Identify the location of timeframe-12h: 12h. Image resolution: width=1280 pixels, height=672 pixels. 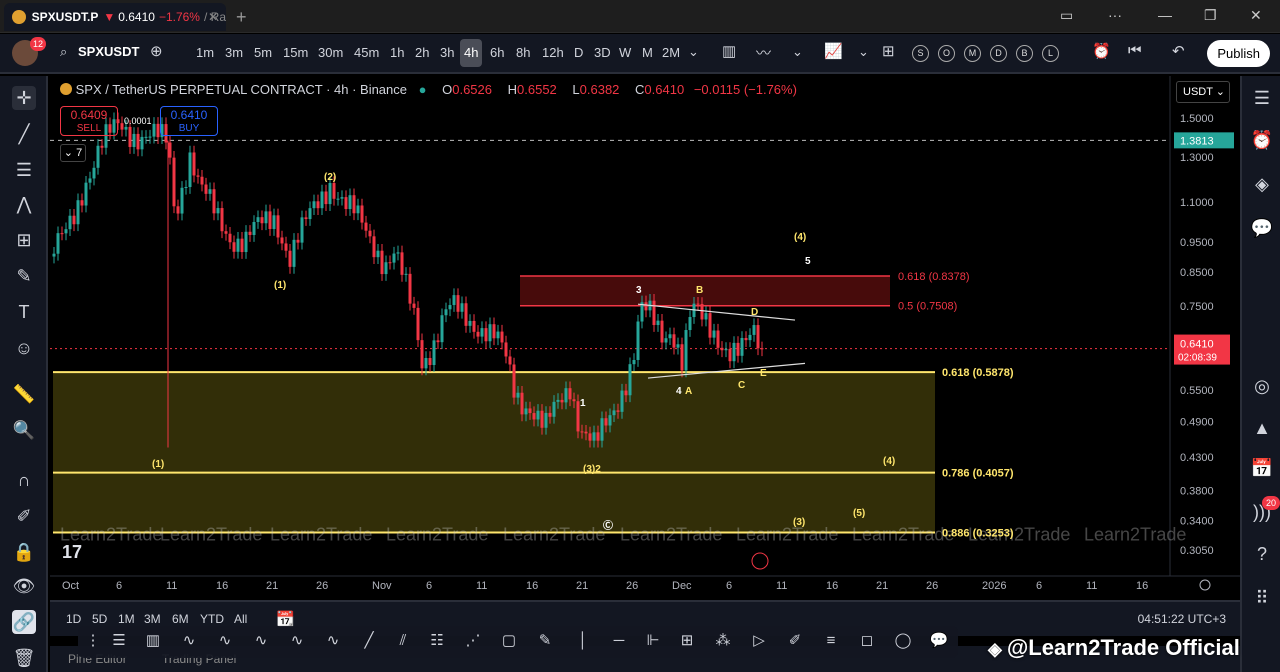
(553, 53).